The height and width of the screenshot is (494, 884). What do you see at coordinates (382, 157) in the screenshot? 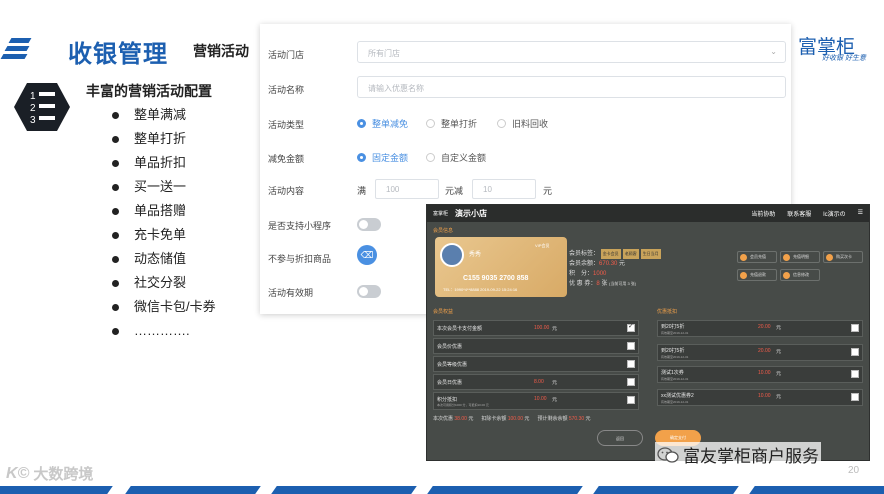
I see `amount-radio-fixed: 固定金额` at bounding box center [382, 157].